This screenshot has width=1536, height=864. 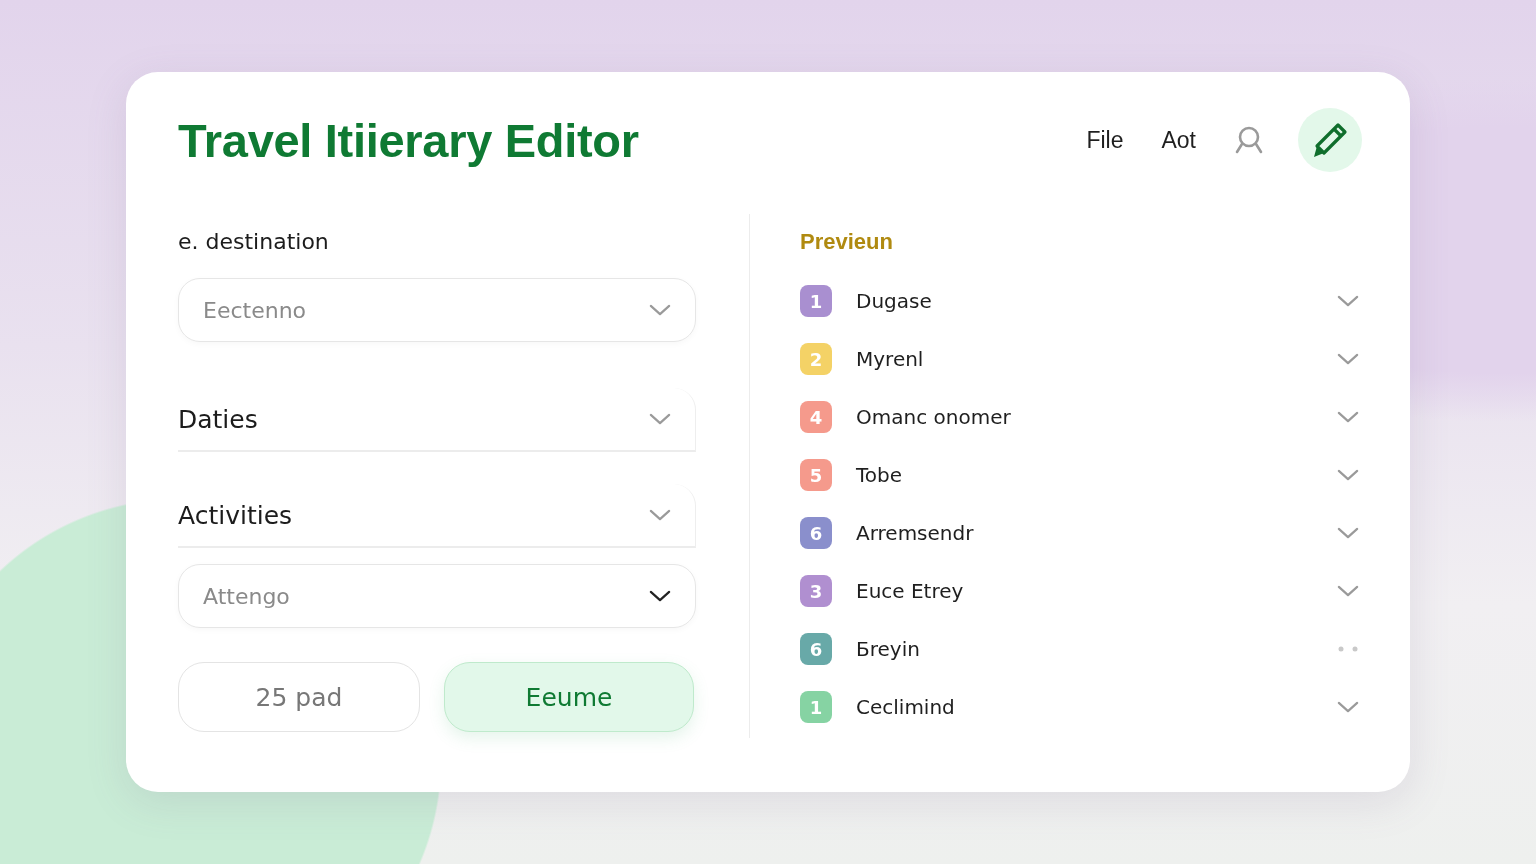 I want to click on number-badge: 2, so click(x=816, y=359).